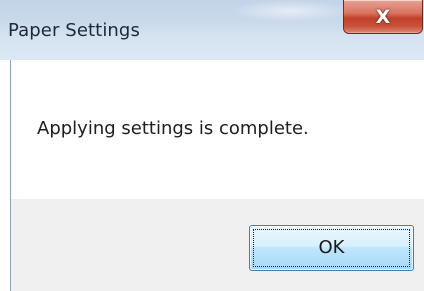  I want to click on dialog-message: Applying settings is complete., so click(173, 128).